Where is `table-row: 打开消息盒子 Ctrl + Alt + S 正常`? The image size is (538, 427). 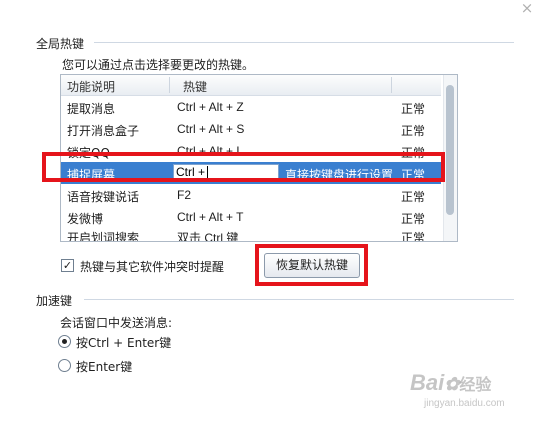 table-row: 打开消息盒子 Ctrl + Alt + S 正常 is located at coordinates (251, 129).